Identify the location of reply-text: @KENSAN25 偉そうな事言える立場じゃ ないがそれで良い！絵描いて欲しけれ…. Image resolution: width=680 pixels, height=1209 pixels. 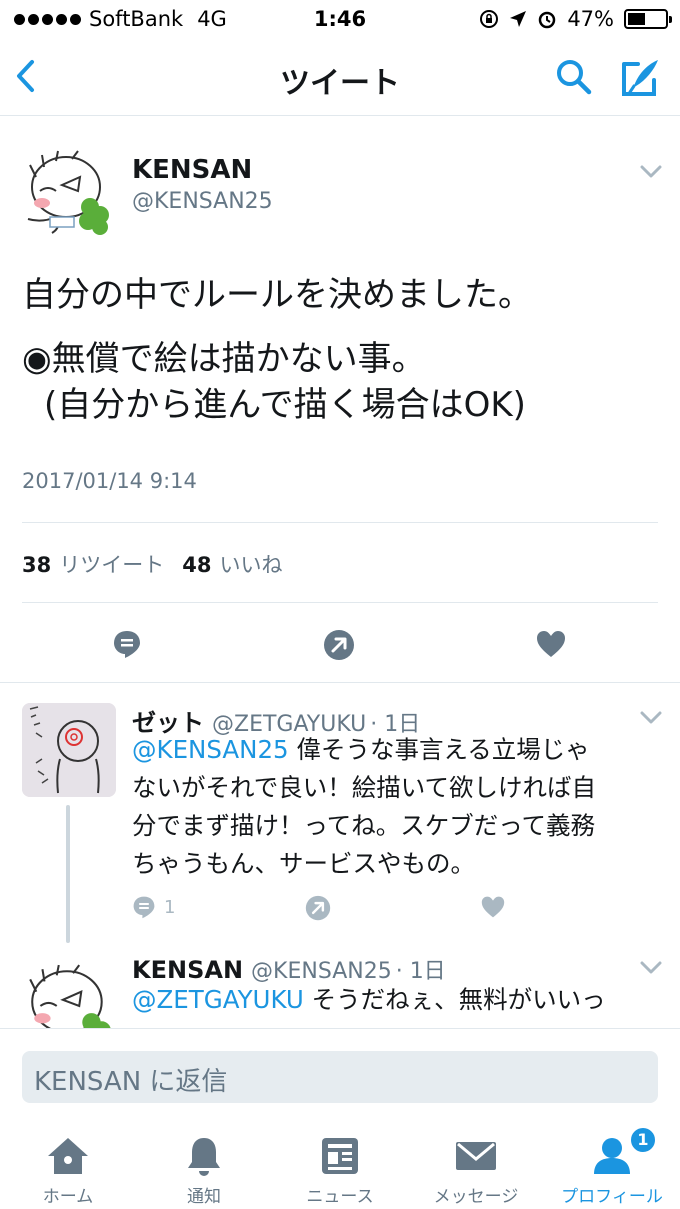
(392, 807).